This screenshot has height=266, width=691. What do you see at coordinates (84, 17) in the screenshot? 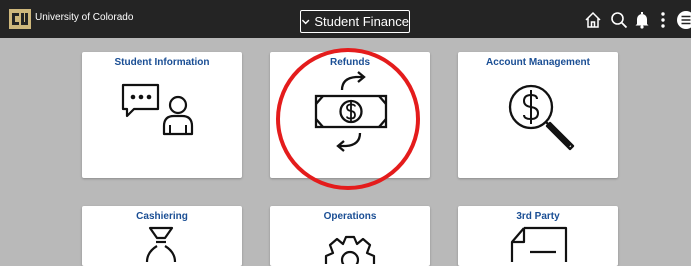
I see `org-name: University of Colorado` at bounding box center [84, 17].